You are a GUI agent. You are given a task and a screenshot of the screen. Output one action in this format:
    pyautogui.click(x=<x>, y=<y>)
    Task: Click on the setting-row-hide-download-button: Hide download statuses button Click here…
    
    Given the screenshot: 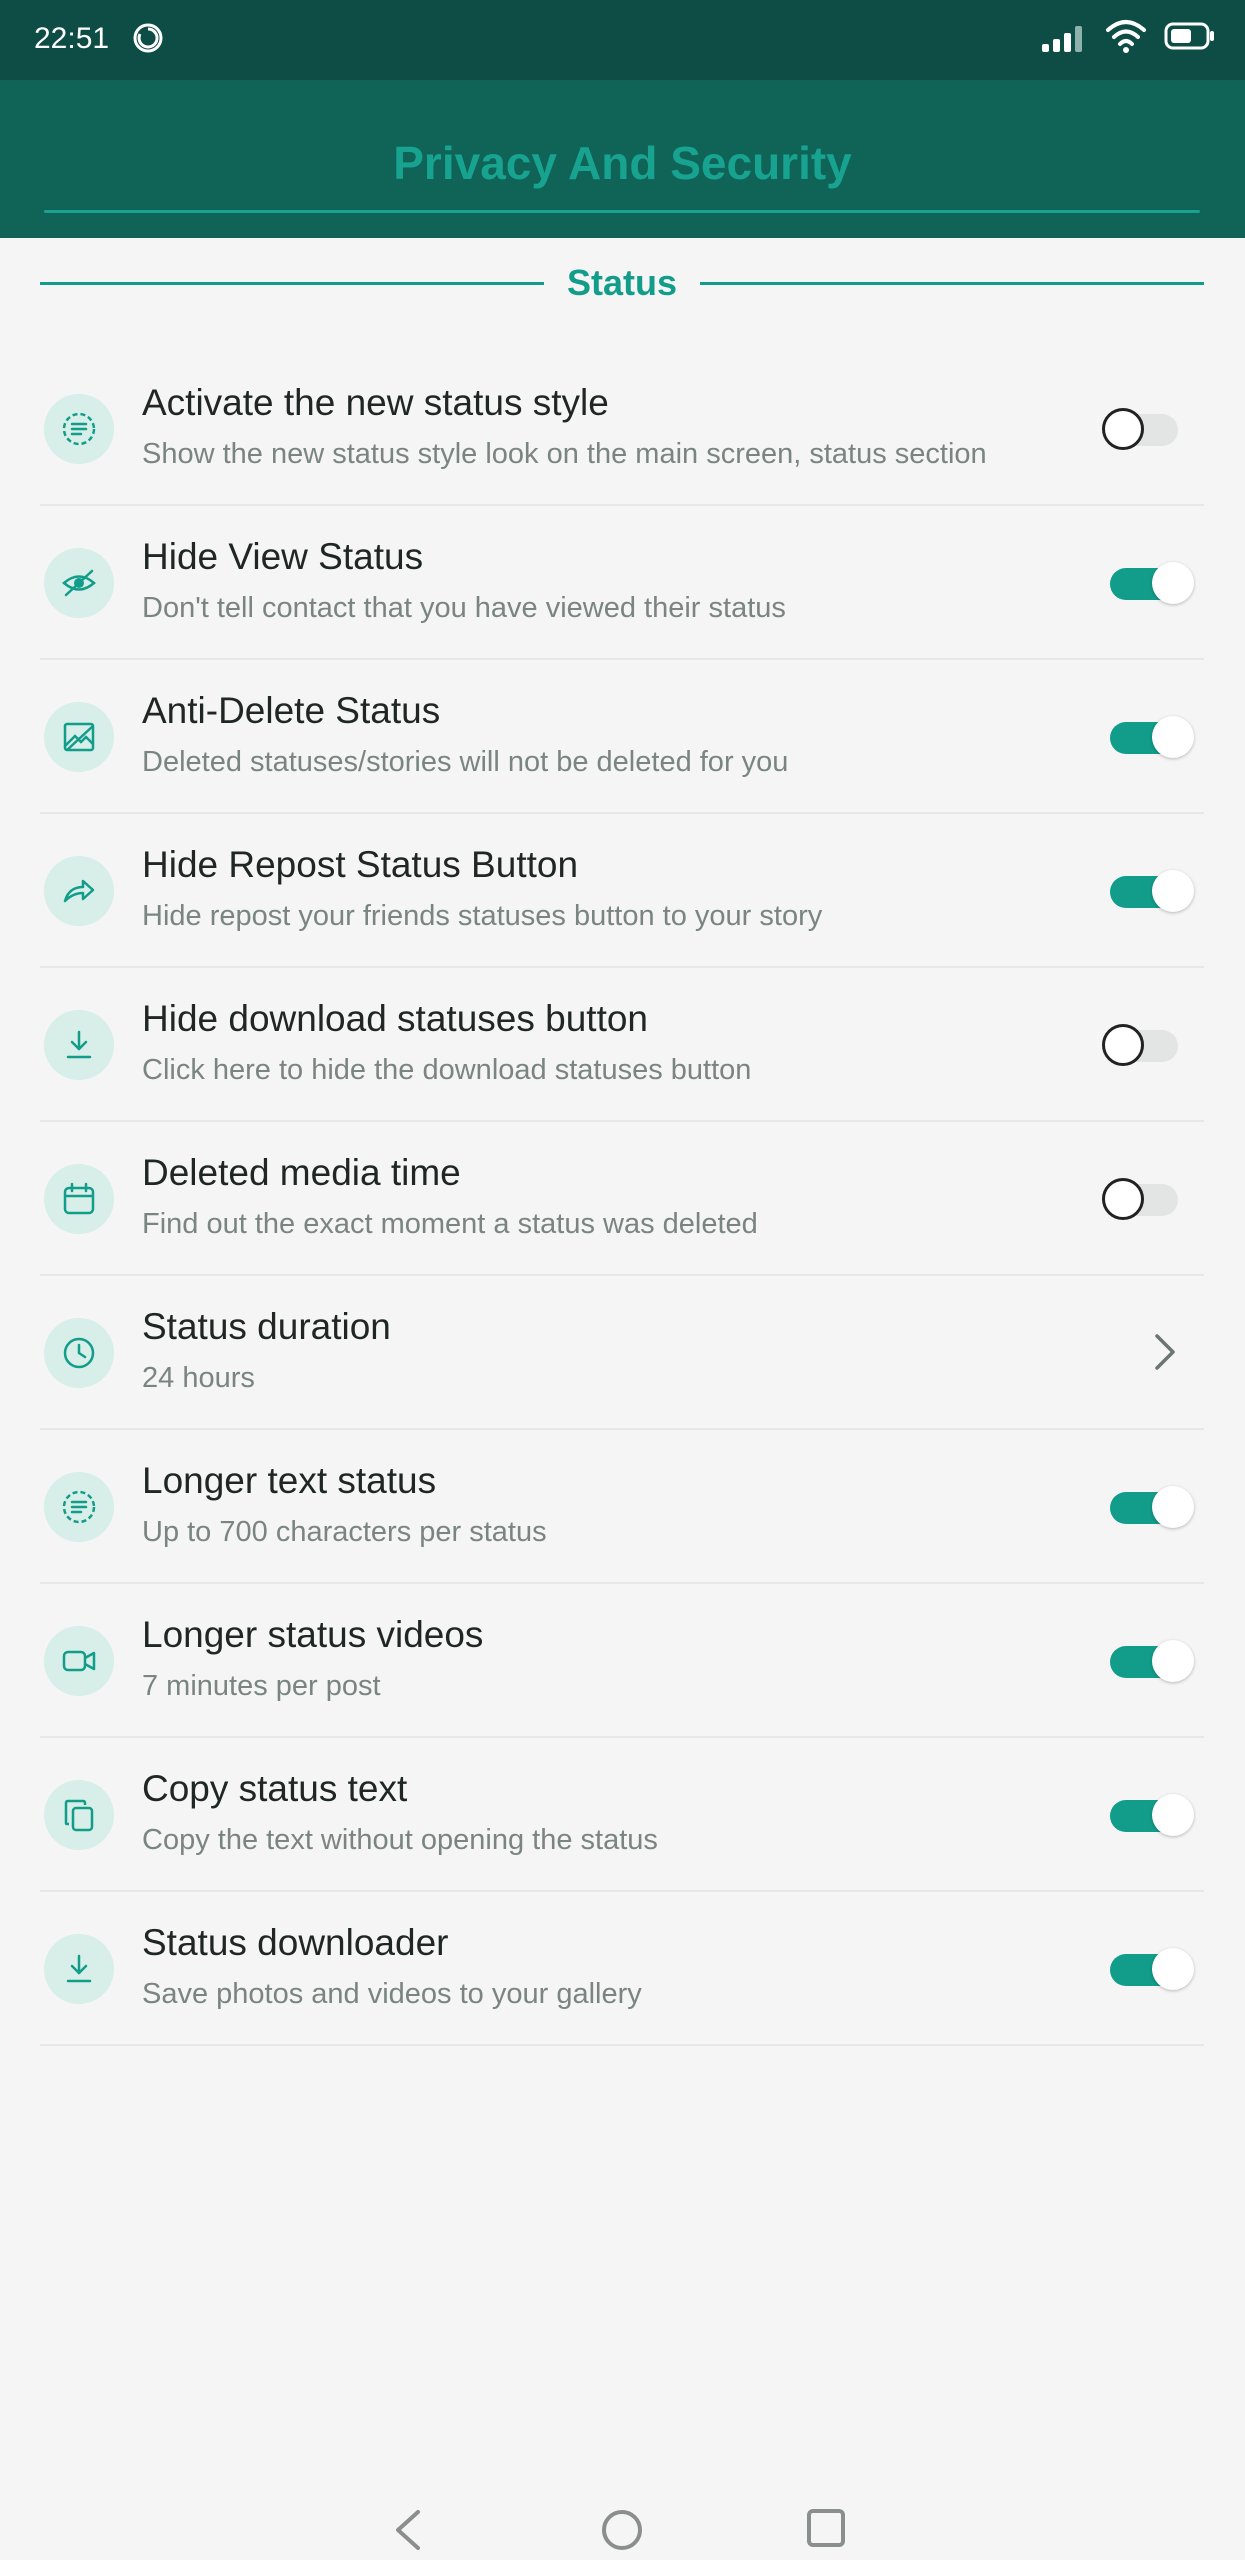 What is the action you would take?
    pyautogui.click(x=622, y=1045)
    